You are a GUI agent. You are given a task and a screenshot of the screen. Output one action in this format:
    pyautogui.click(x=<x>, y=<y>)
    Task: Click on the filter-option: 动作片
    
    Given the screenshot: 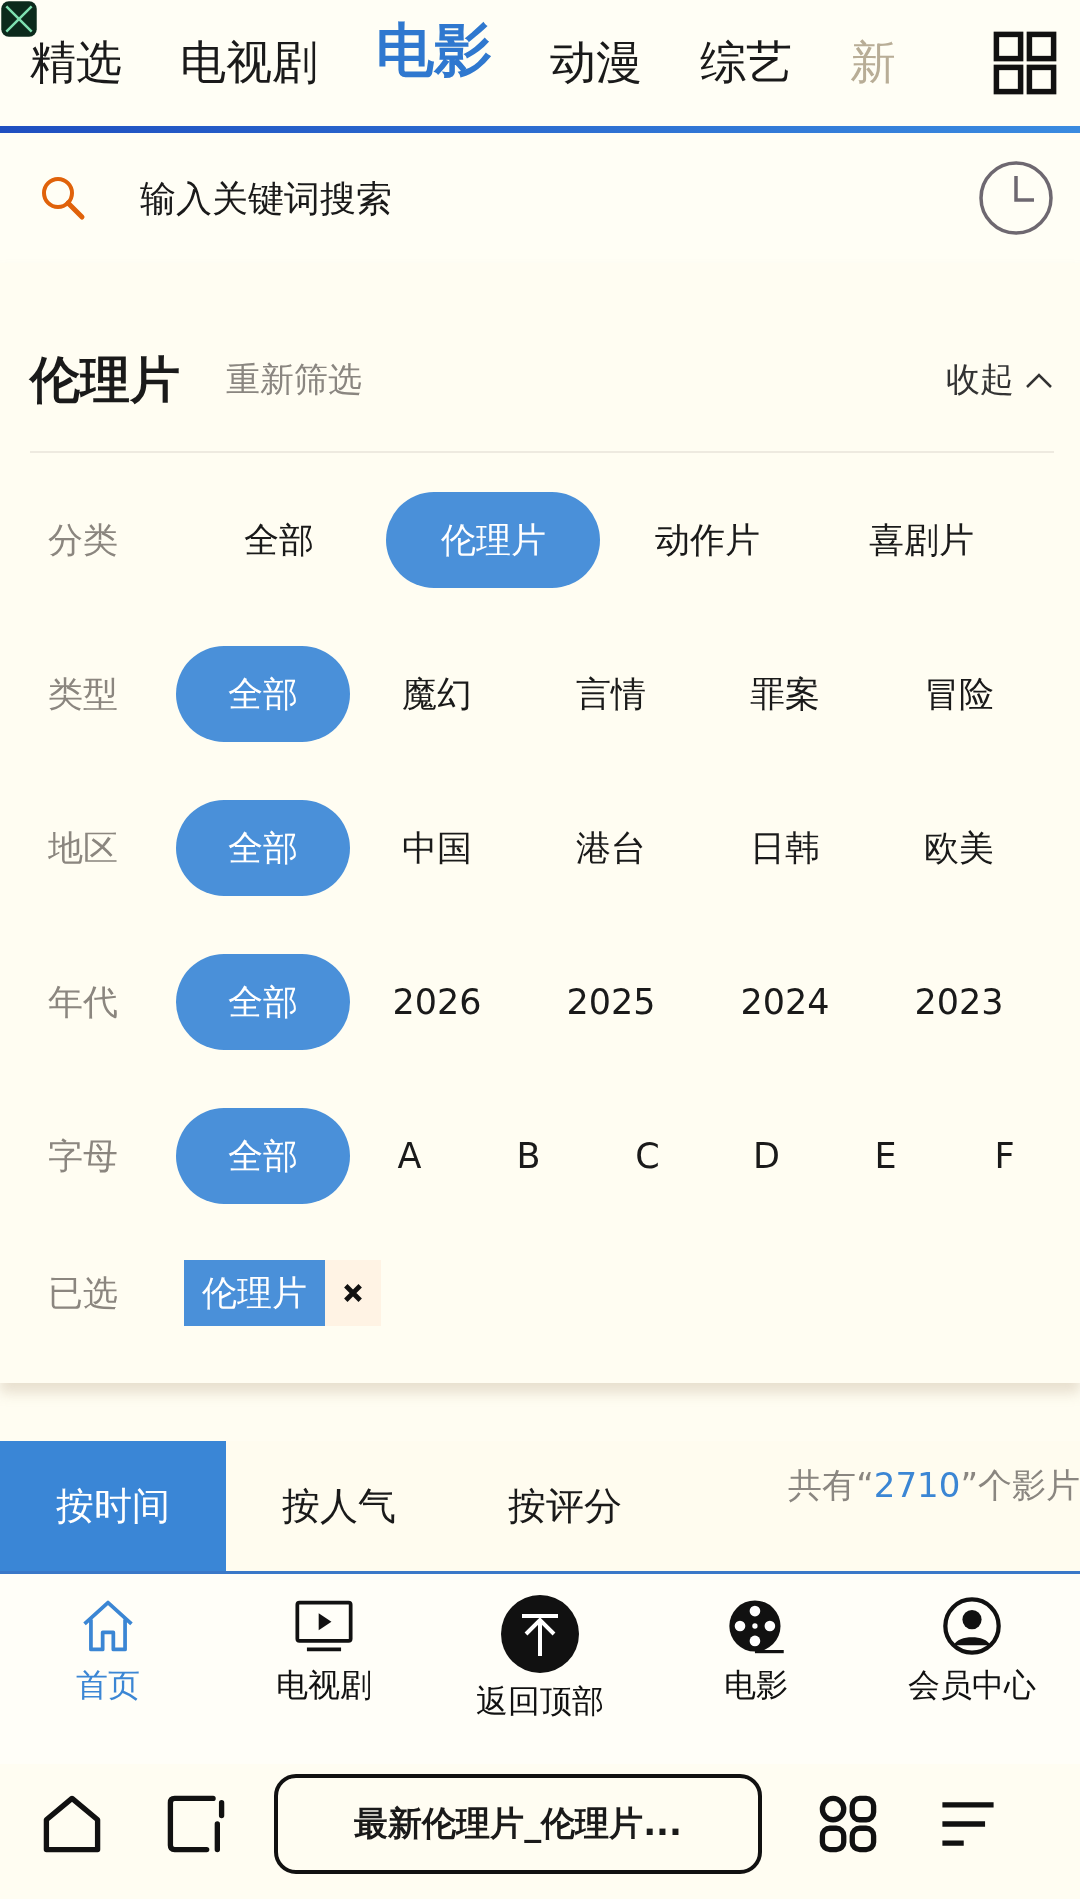 What is the action you would take?
    pyautogui.click(x=707, y=540)
    